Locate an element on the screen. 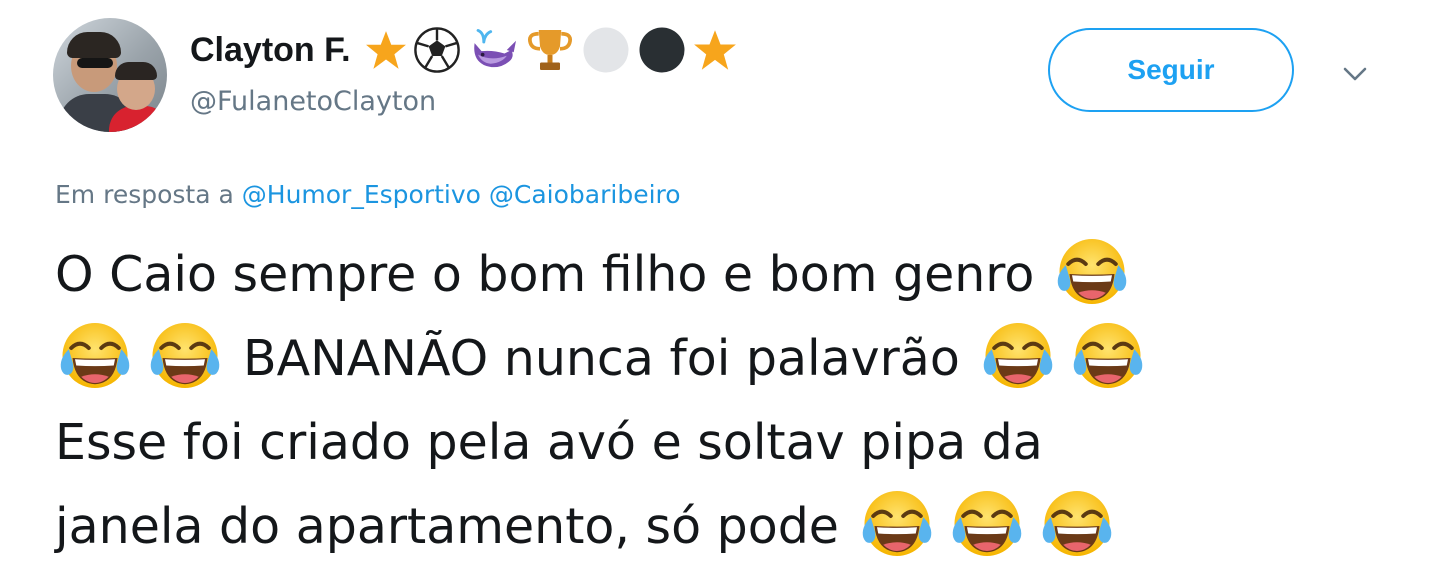 This screenshot has height=575, width=1442. whale-icon is located at coordinates (493, 50).